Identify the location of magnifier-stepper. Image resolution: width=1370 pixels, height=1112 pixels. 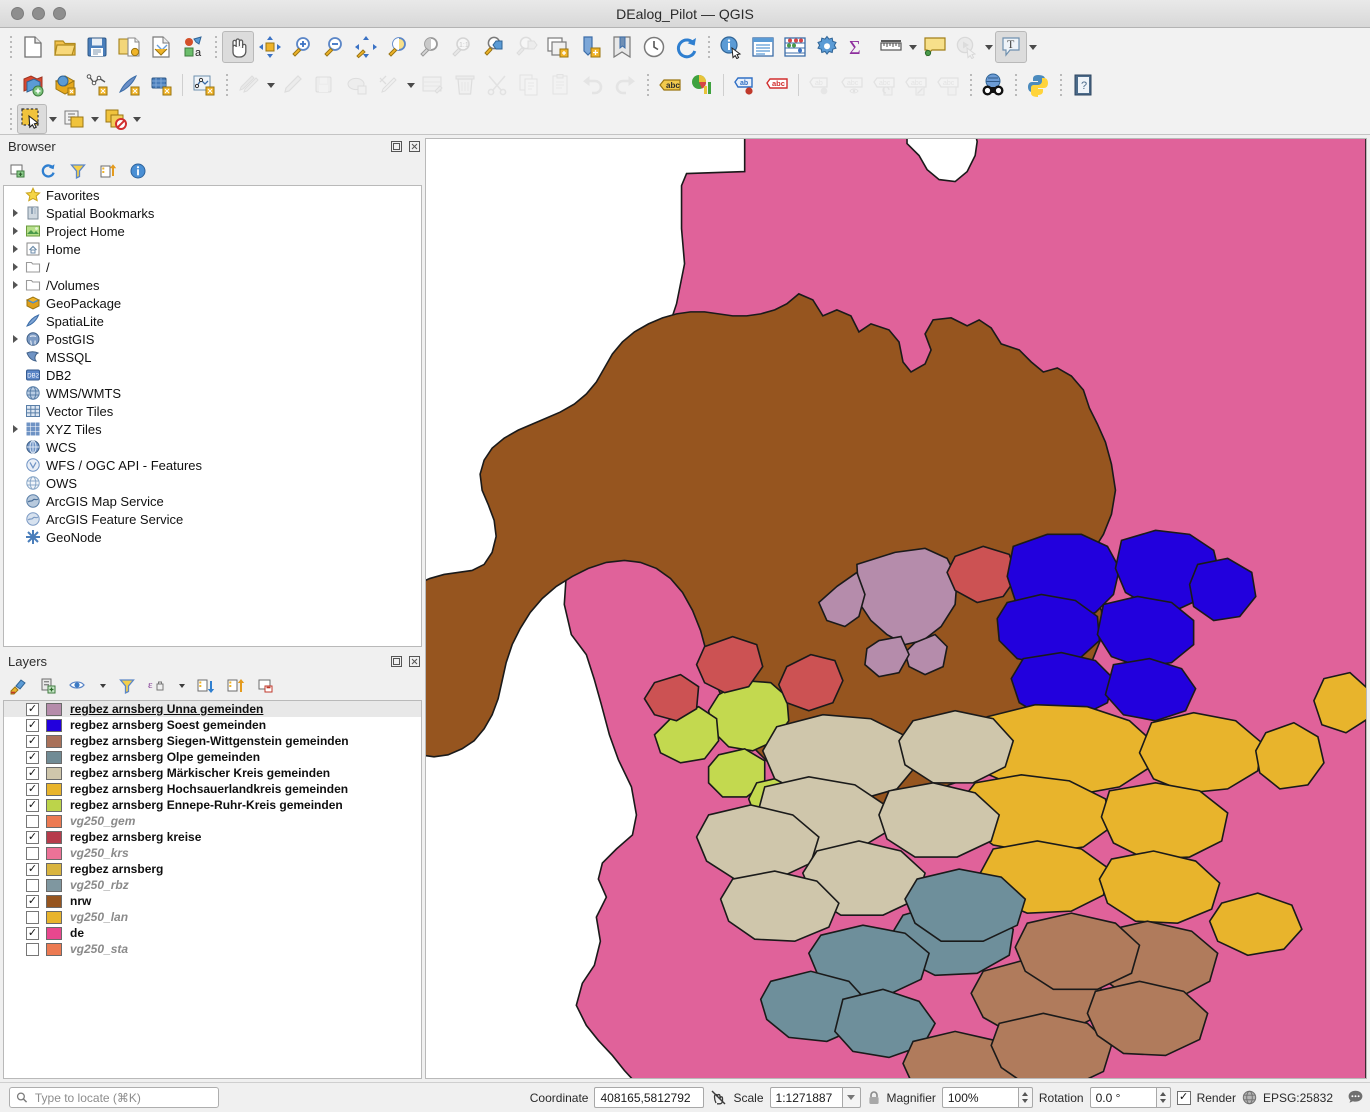
(1025, 1097).